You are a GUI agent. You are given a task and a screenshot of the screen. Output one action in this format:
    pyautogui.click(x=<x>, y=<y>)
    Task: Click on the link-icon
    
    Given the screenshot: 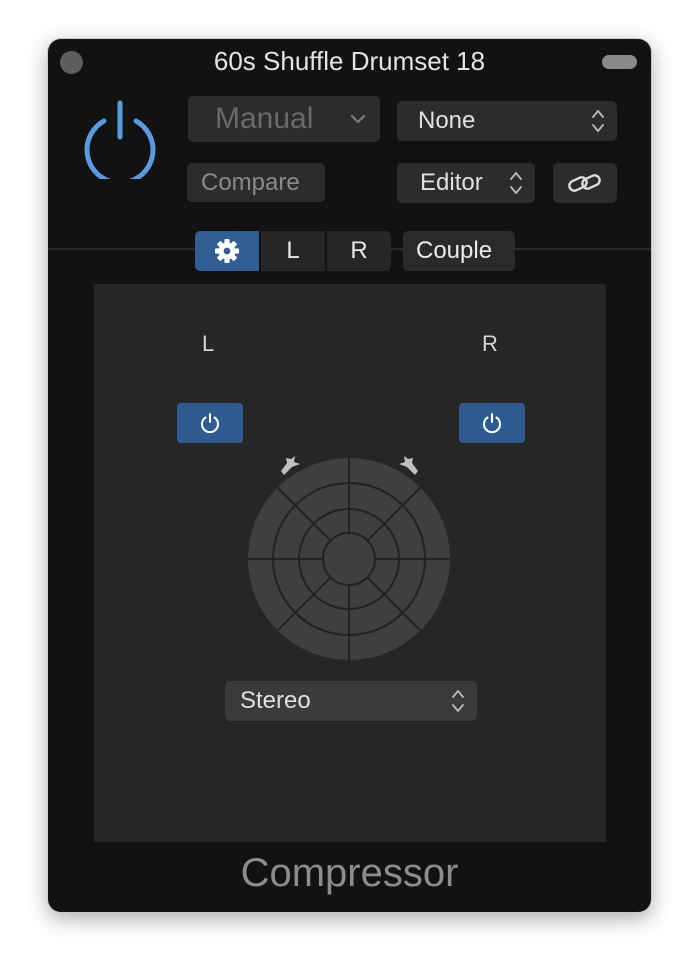 What is the action you would take?
    pyautogui.click(x=584, y=183)
    